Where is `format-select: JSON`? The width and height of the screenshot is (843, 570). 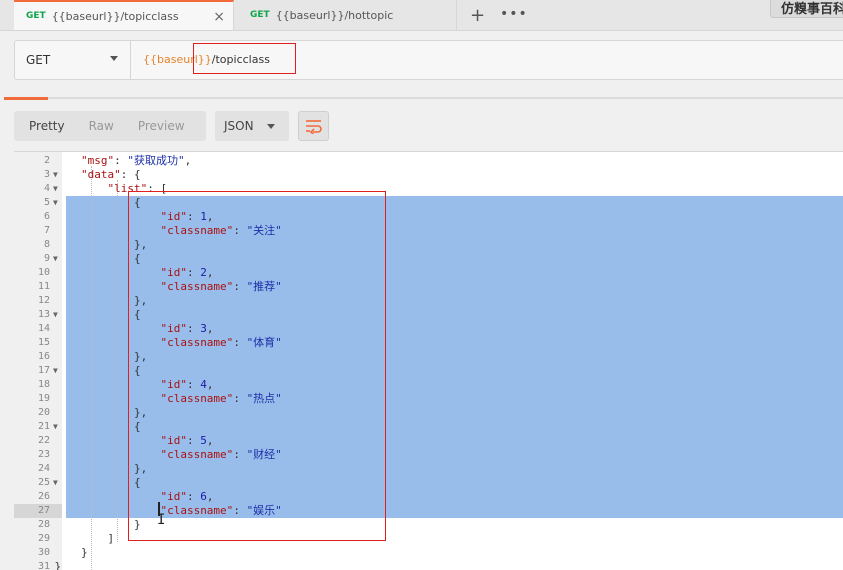 format-select: JSON is located at coordinates (252, 126).